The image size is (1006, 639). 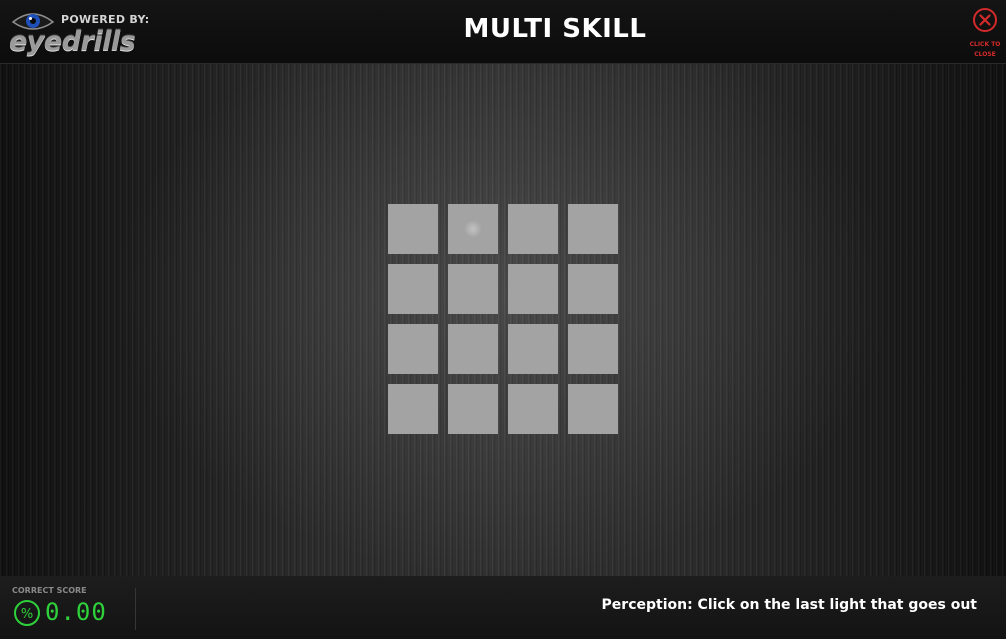 What do you see at coordinates (555, 29) in the screenshot?
I see `game-title: MULTI SKILL` at bounding box center [555, 29].